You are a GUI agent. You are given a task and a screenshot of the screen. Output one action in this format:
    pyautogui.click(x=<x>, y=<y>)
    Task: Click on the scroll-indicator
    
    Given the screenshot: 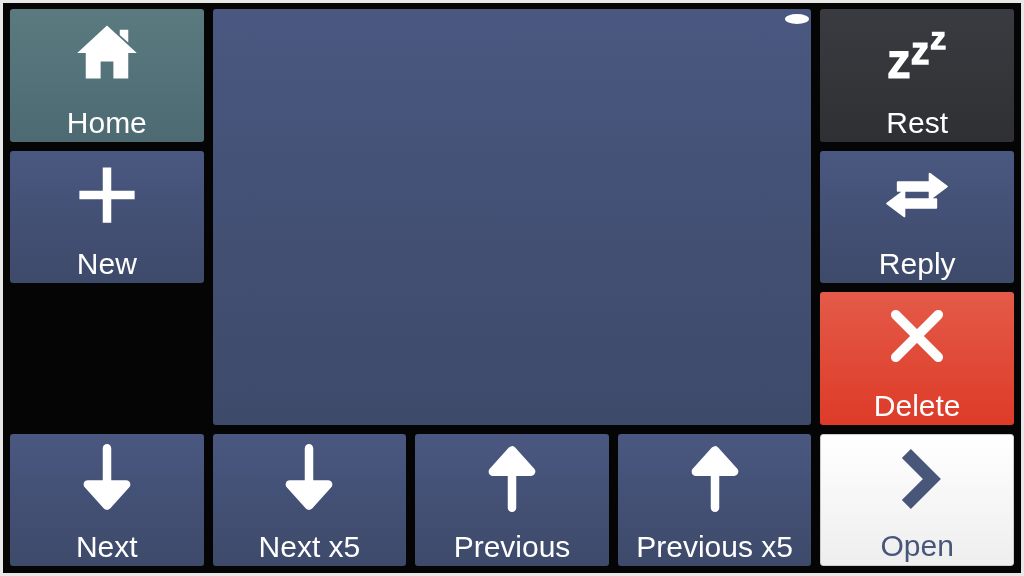 What is the action you would take?
    pyautogui.click(x=797, y=19)
    